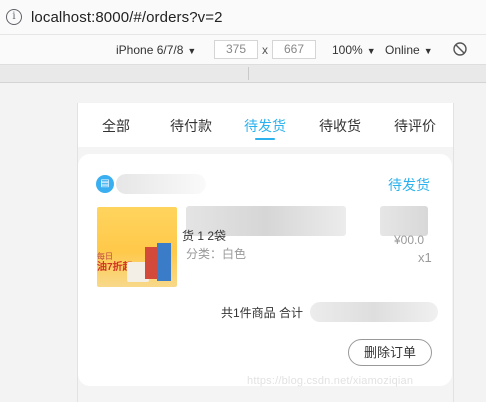 This screenshot has width=486, height=402. What do you see at coordinates (390, 352) in the screenshot?
I see `delete-order-button: 删除订单` at bounding box center [390, 352].